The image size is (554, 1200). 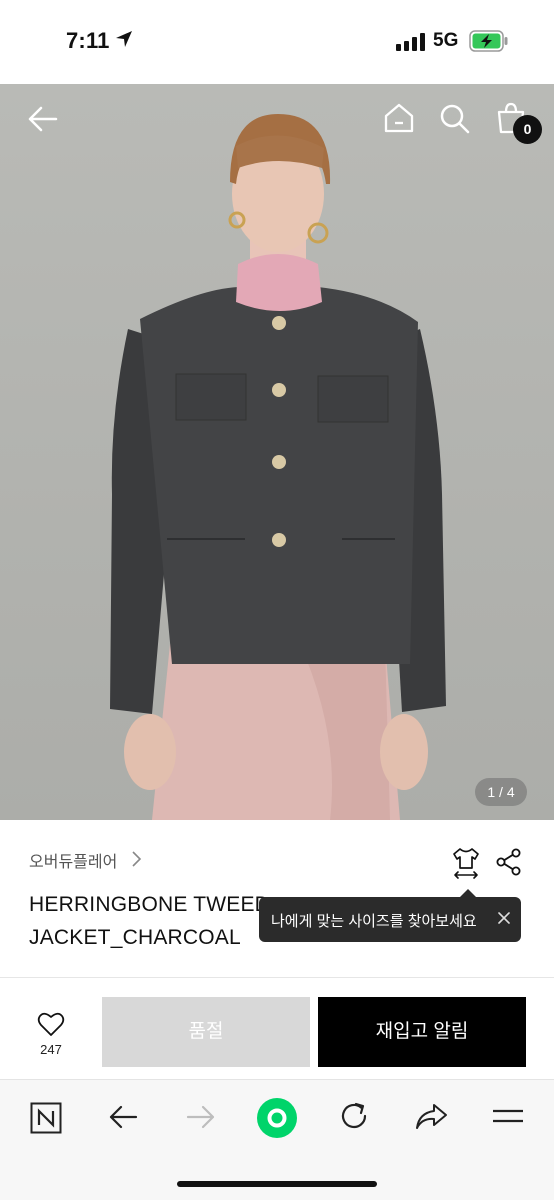 I want to click on like-button: 247, so click(x=51, y=1036).